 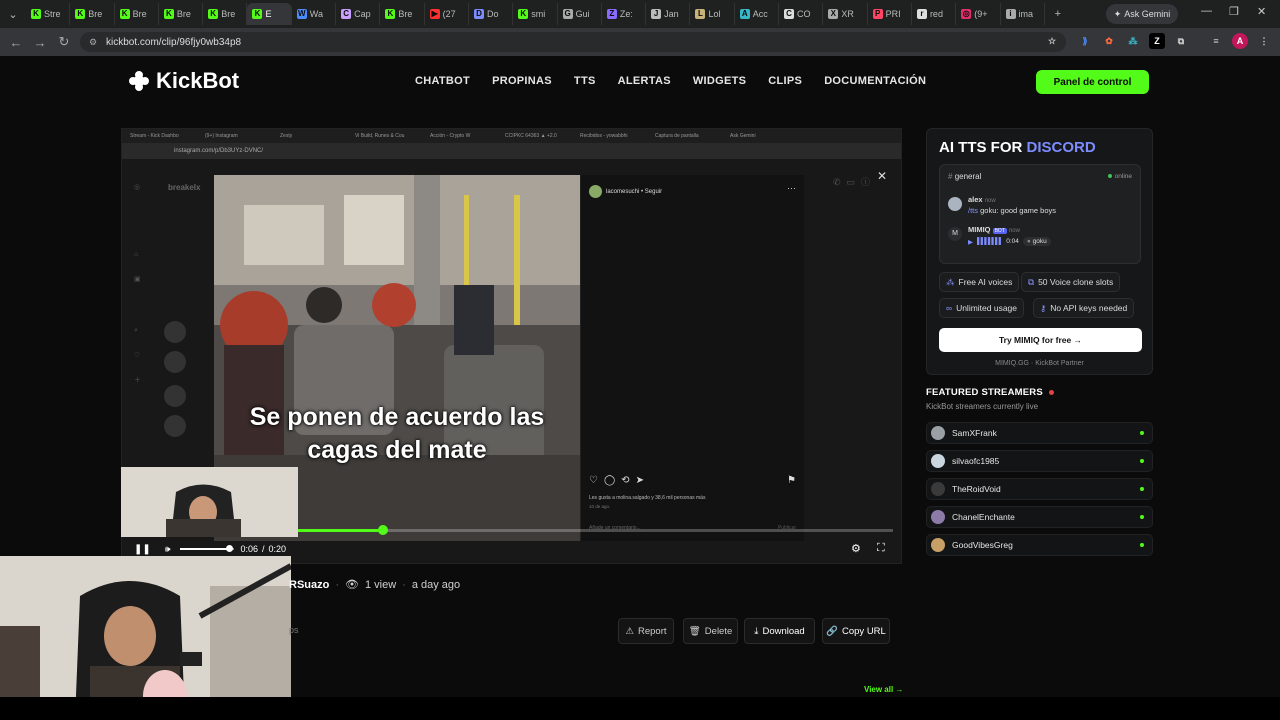 I want to click on site-info-icon: ⚙, so click(x=93, y=42).